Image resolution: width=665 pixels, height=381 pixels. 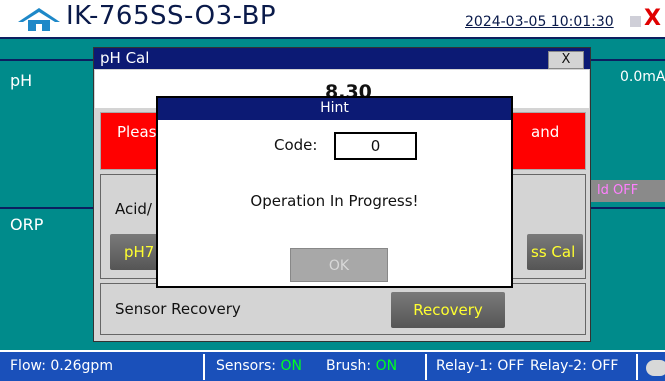 What do you see at coordinates (511, 366) in the screenshot?
I see `relay1-value: OFF` at bounding box center [511, 366].